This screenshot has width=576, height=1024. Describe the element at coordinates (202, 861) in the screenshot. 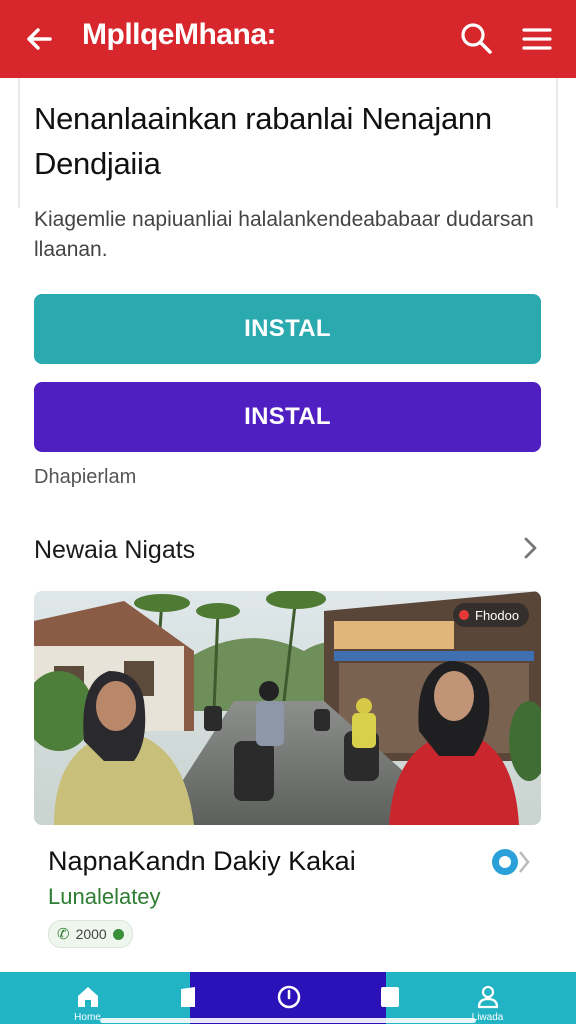

I see `article-title: NapnaKandn Dakiy Kakai` at that location.